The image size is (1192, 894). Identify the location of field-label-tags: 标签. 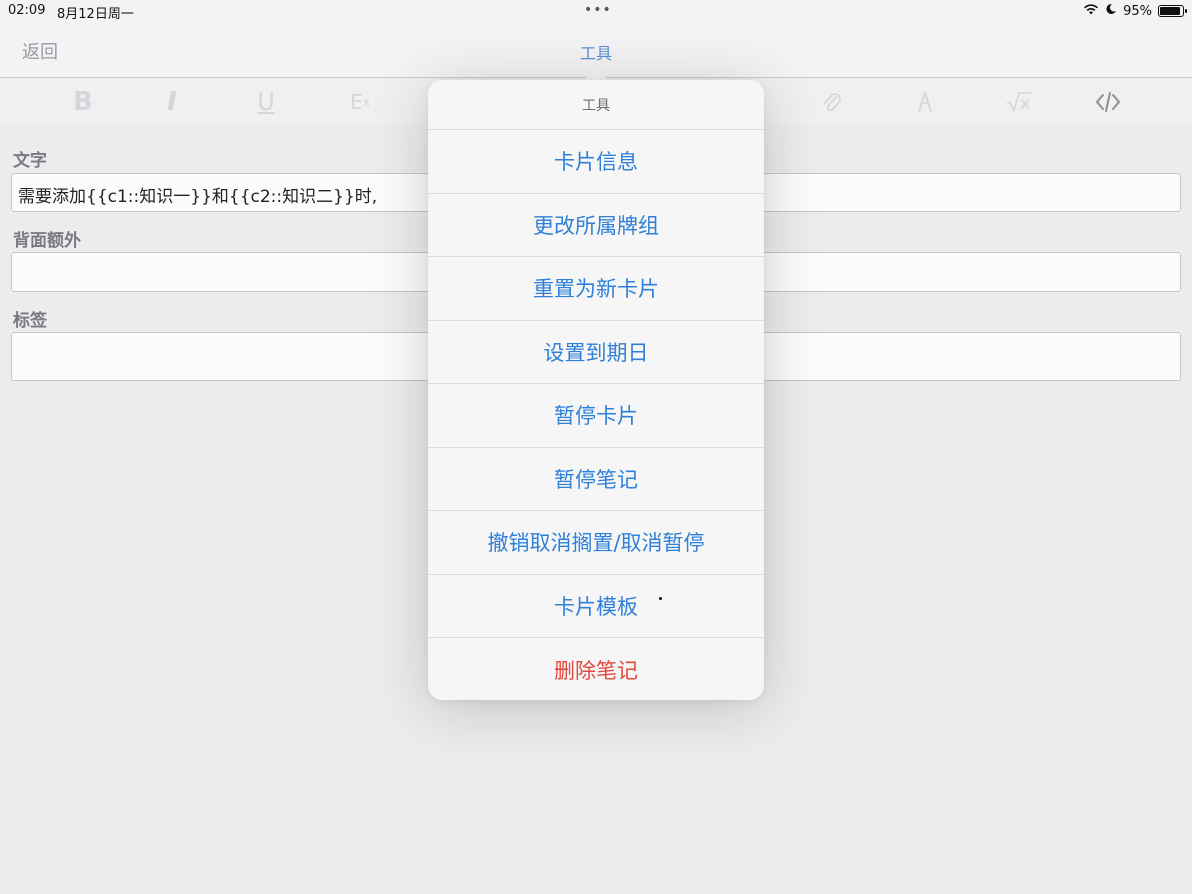
(30, 321).